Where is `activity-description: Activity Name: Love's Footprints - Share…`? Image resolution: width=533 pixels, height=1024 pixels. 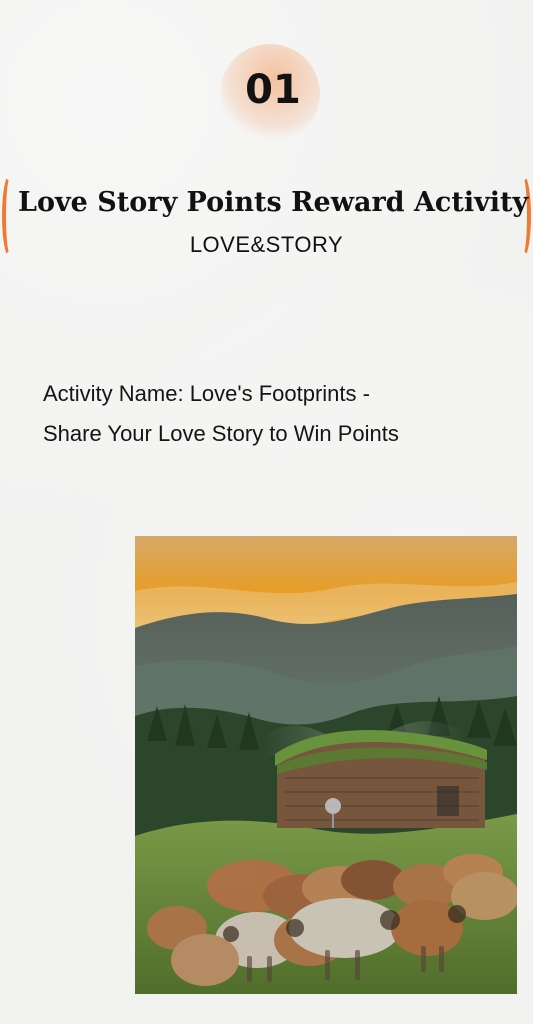
activity-description: Activity Name: Love's Footprints - Share… is located at coordinates (221, 413).